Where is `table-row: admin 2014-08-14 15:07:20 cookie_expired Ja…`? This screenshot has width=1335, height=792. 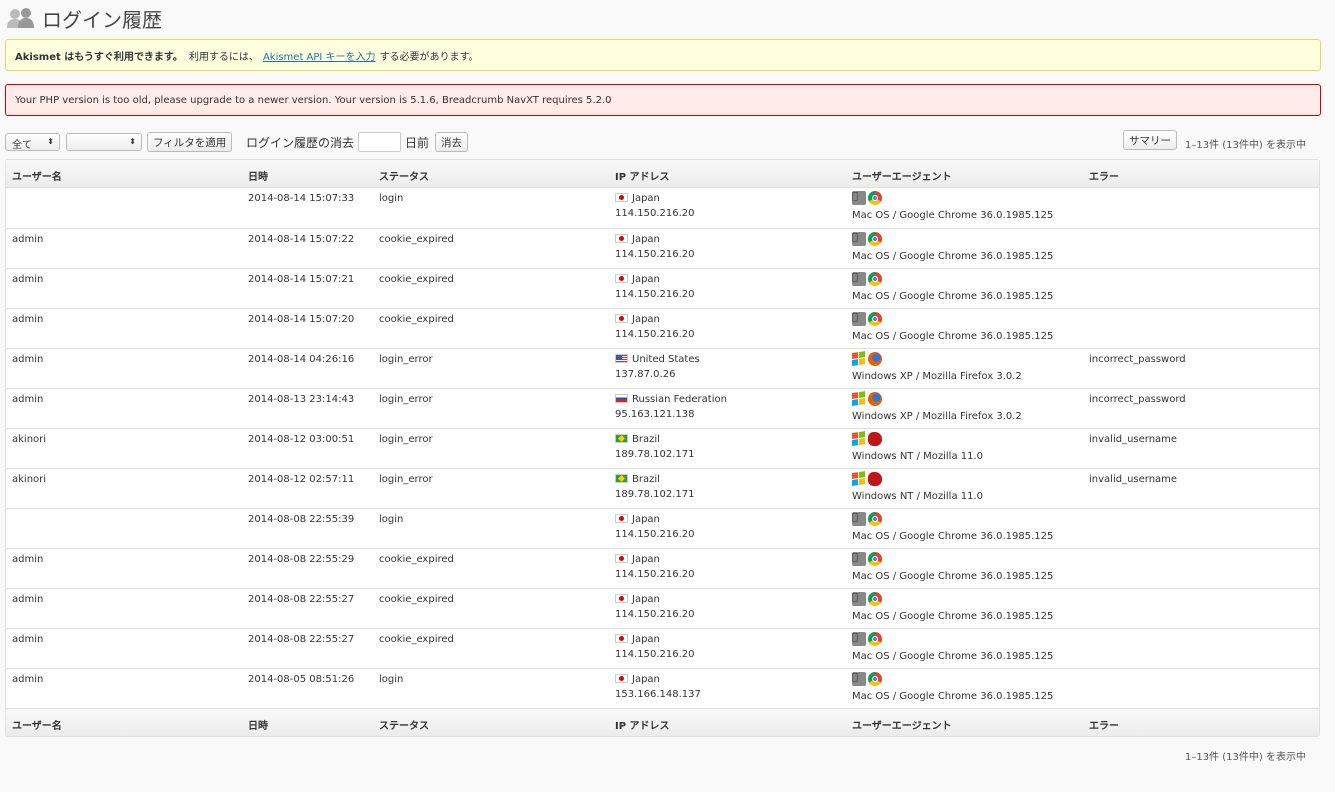 table-row: admin 2014-08-14 15:07:20 cookie_expired Ja… is located at coordinates (662, 328).